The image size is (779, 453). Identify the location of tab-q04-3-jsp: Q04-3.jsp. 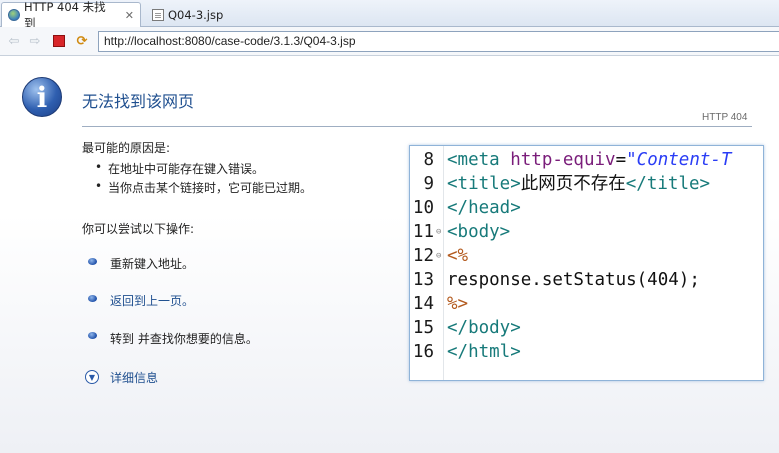
(191, 14).